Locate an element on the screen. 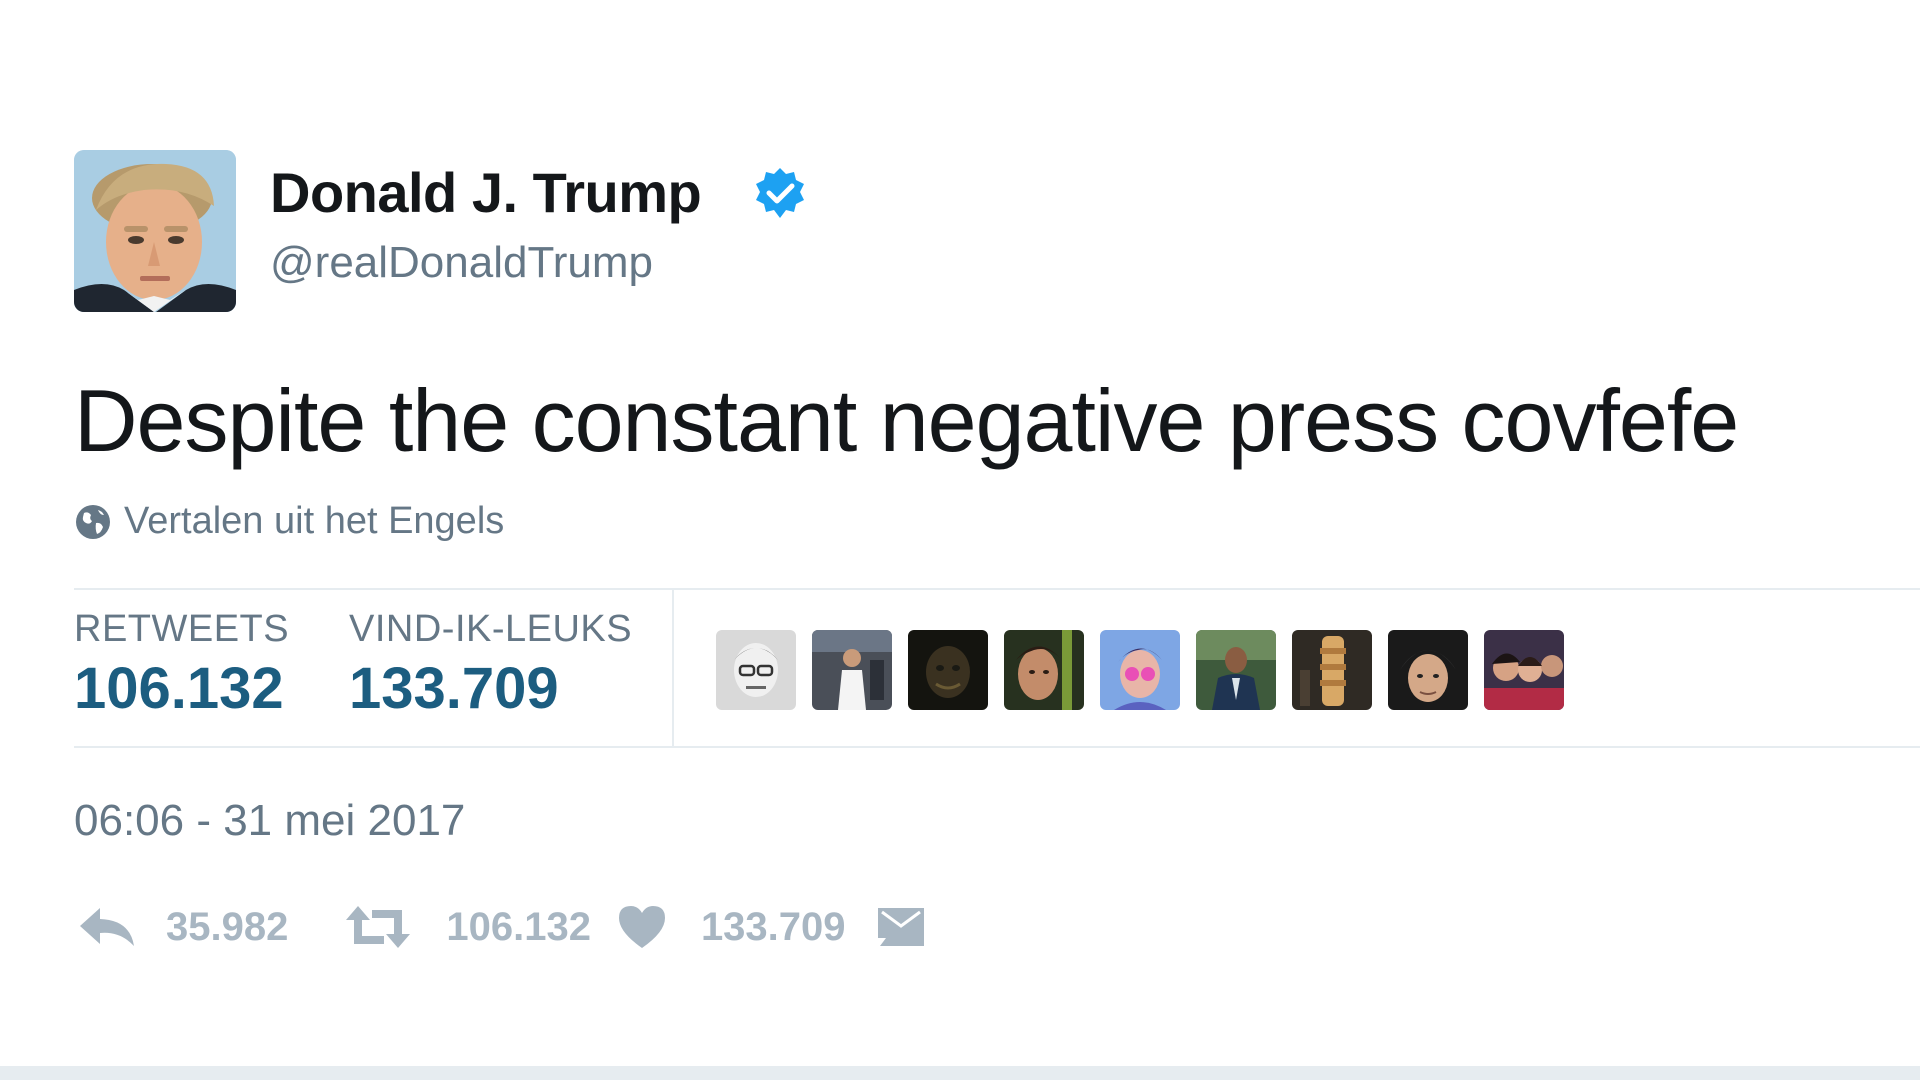  envelope-icon is located at coordinates (900, 927).